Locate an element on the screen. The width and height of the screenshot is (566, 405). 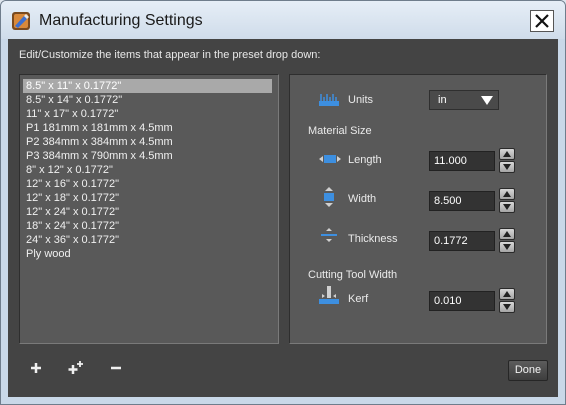
preset-list-item: 24" x 36" x 0.1772" is located at coordinates (147, 240).